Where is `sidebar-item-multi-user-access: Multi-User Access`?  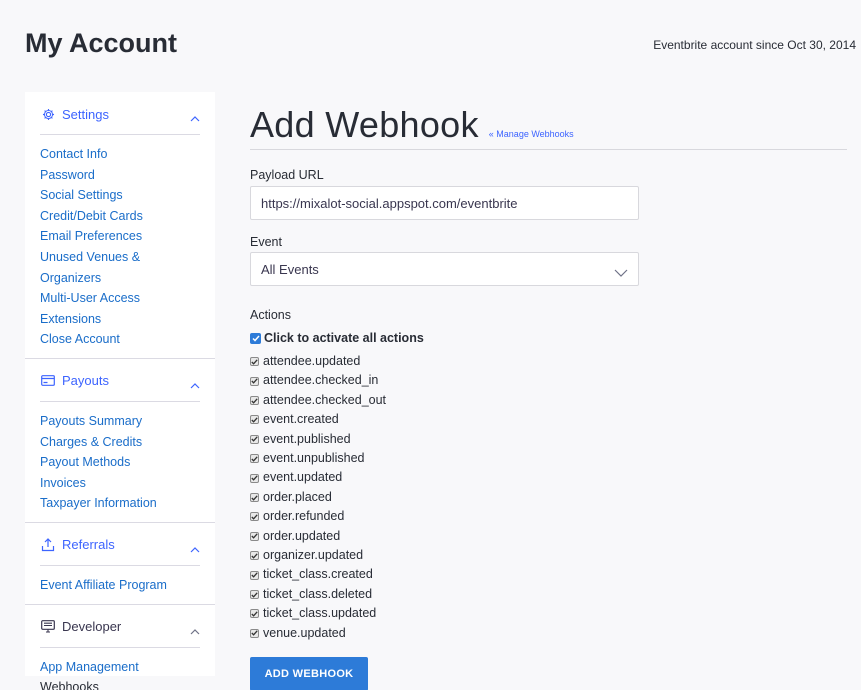 sidebar-item-multi-user-access: Multi-User Access is located at coordinates (120, 298).